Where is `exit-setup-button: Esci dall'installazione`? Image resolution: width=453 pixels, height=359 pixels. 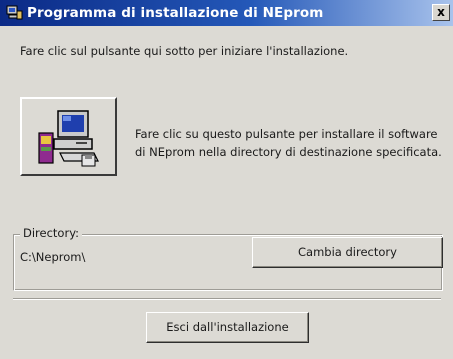 exit-setup-button: Esci dall'installazione is located at coordinates (227, 327).